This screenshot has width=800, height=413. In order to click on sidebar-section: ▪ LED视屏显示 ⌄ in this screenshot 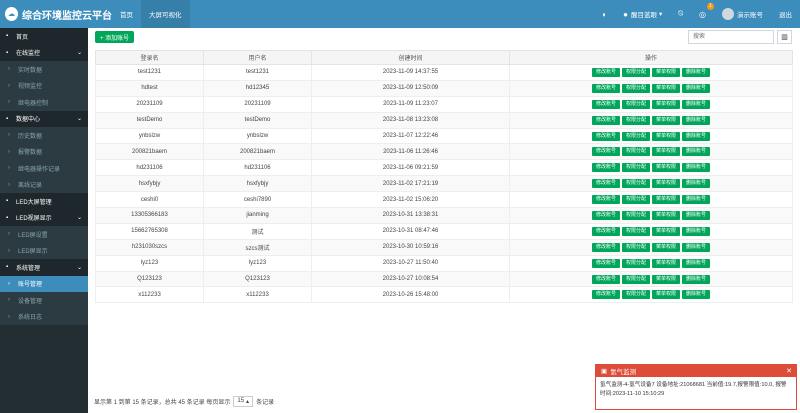, I will do `click(44, 217)`.